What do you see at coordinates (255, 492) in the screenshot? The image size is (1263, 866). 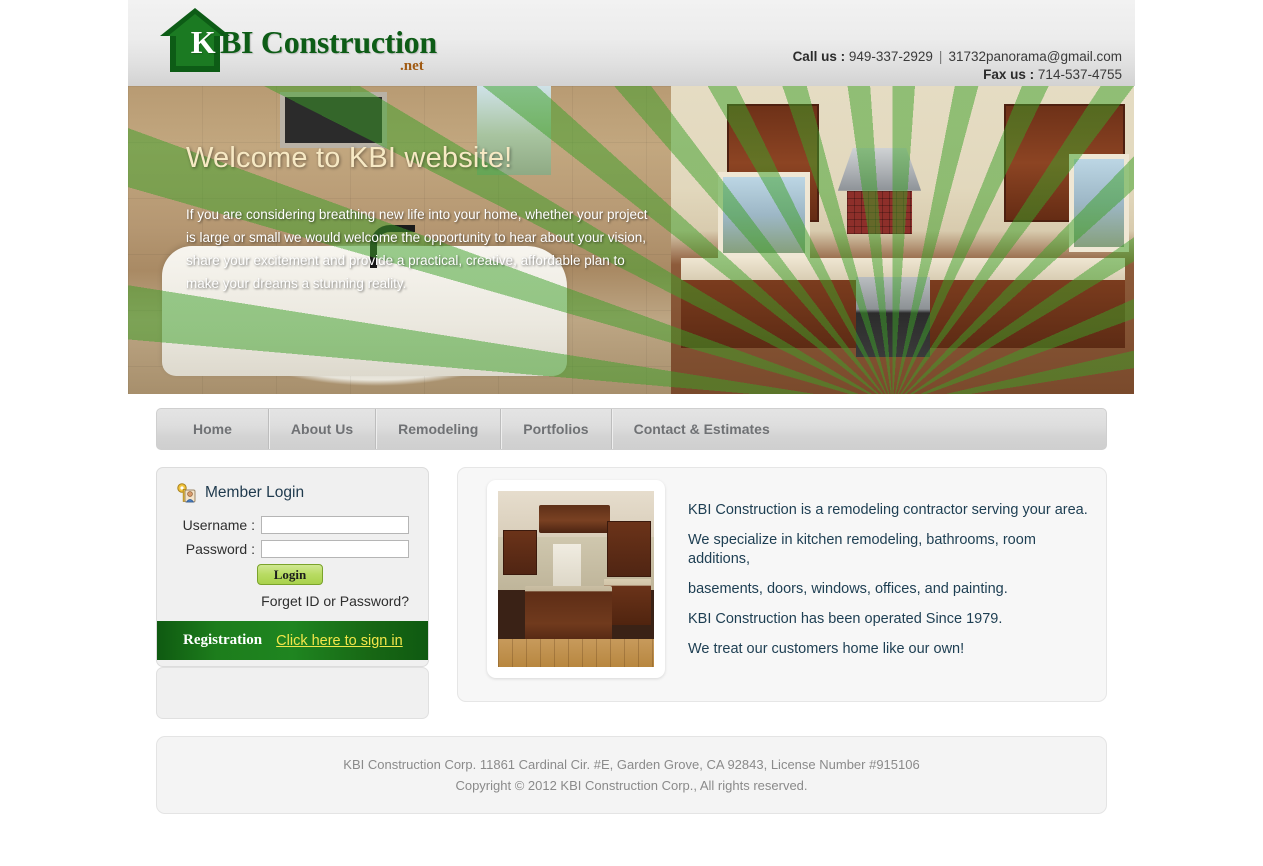 I see `member-login-title: Member Login` at bounding box center [255, 492].